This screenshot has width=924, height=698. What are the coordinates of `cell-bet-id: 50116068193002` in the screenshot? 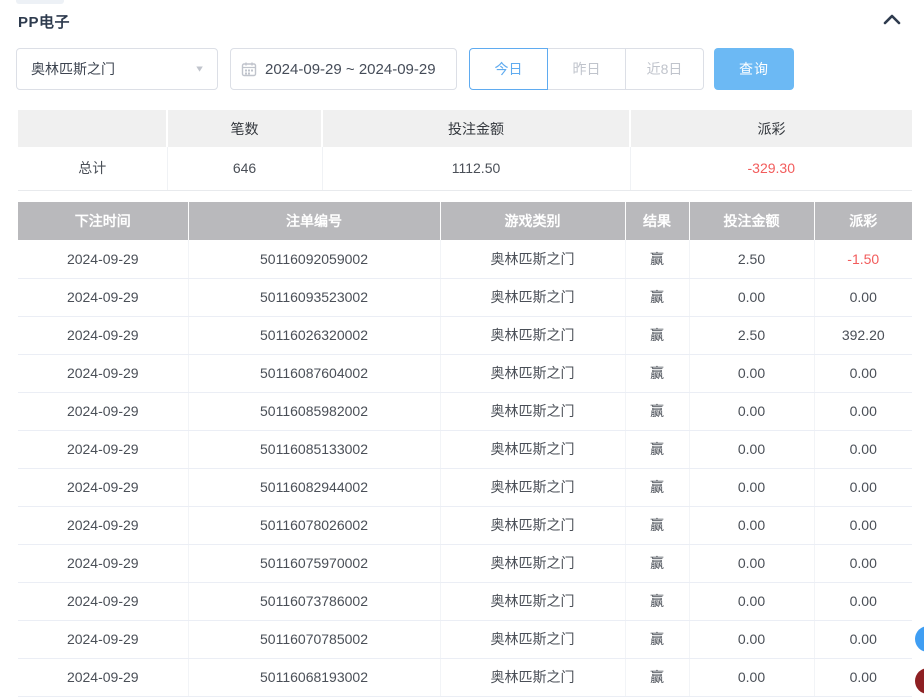 It's located at (314, 677).